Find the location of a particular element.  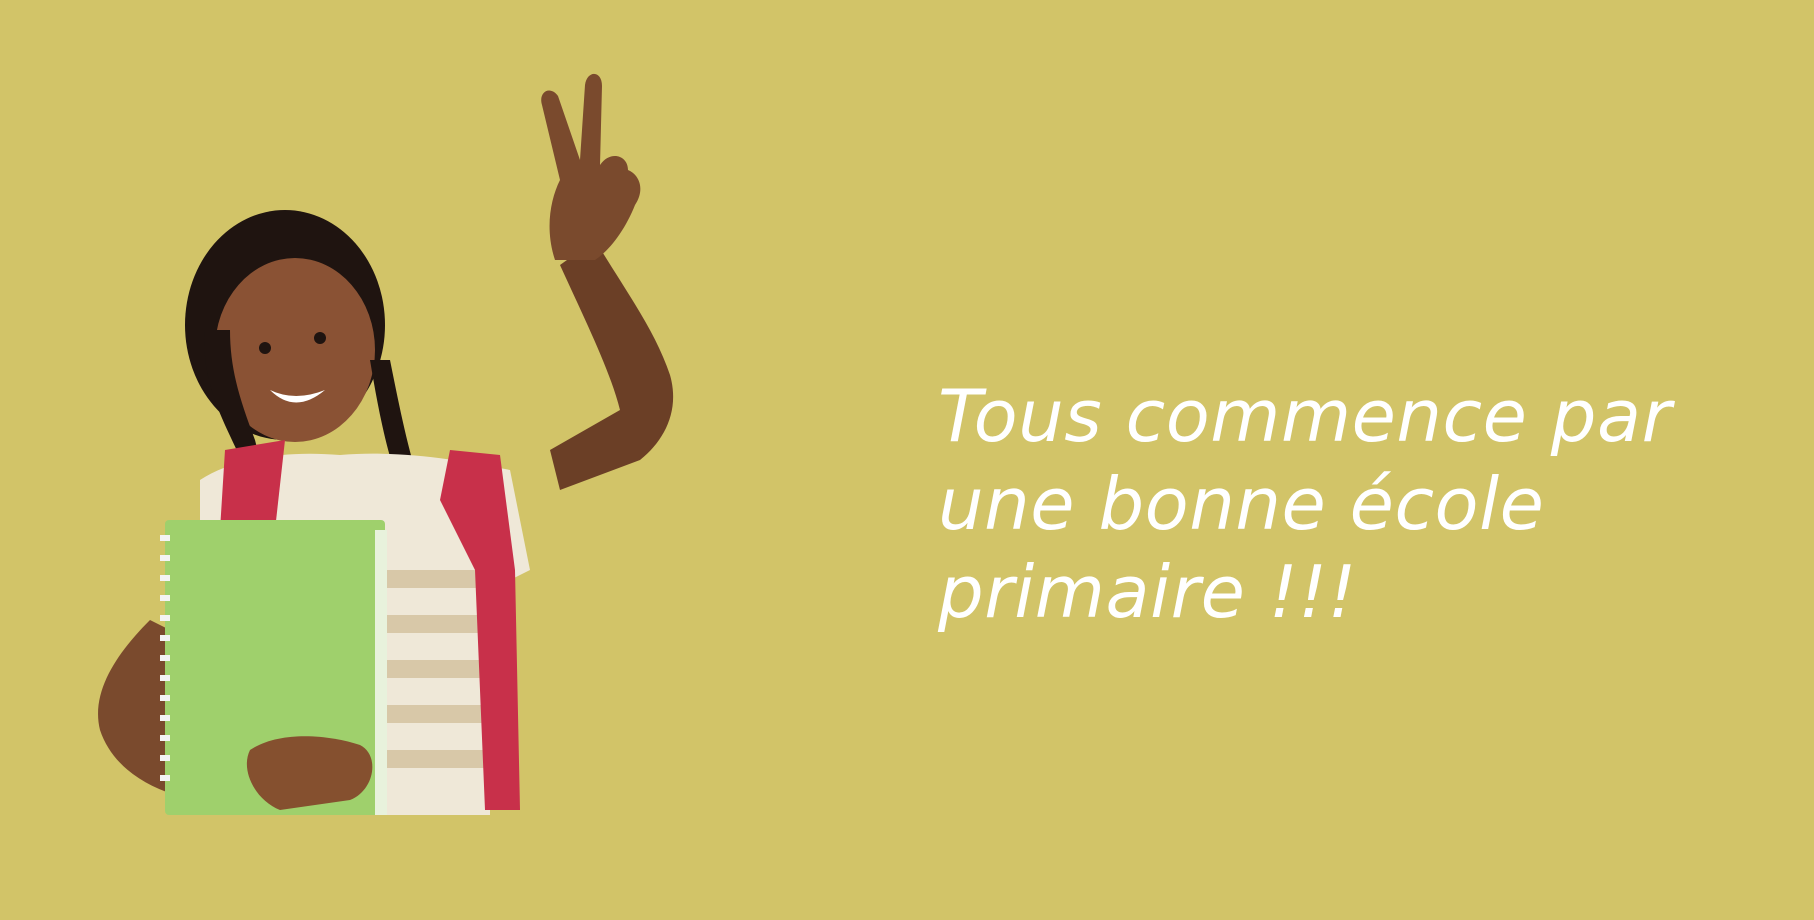

raised-arm is located at coordinates (612, 365).